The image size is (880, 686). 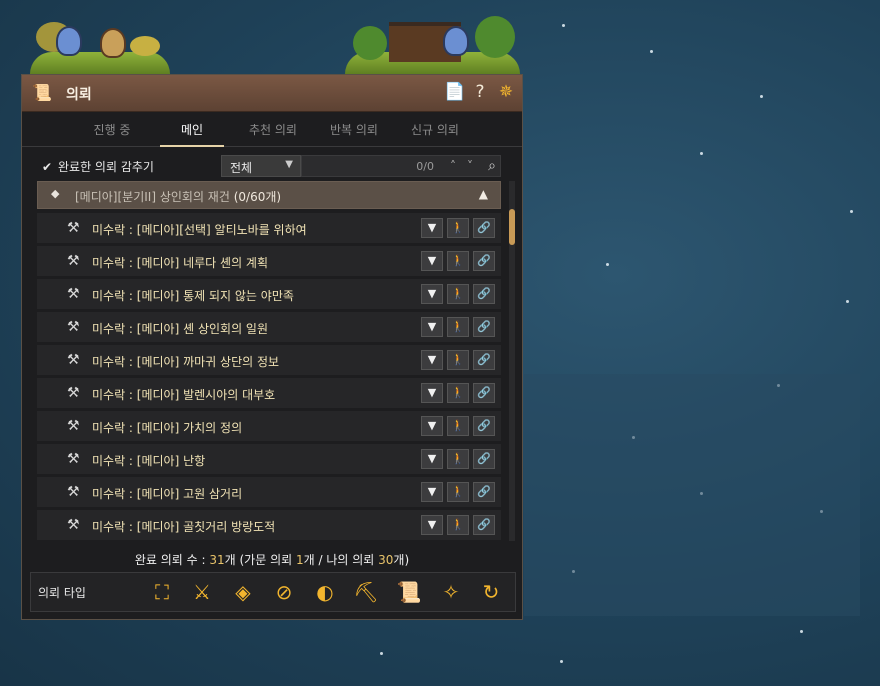 What do you see at coordinates (269, 492) in the screenshot?
I see `list-item: ⚒ 미수락 : [메디아] 고원 삼거리 ▼ 🚶 🔗` at bounding box center [269, 492].